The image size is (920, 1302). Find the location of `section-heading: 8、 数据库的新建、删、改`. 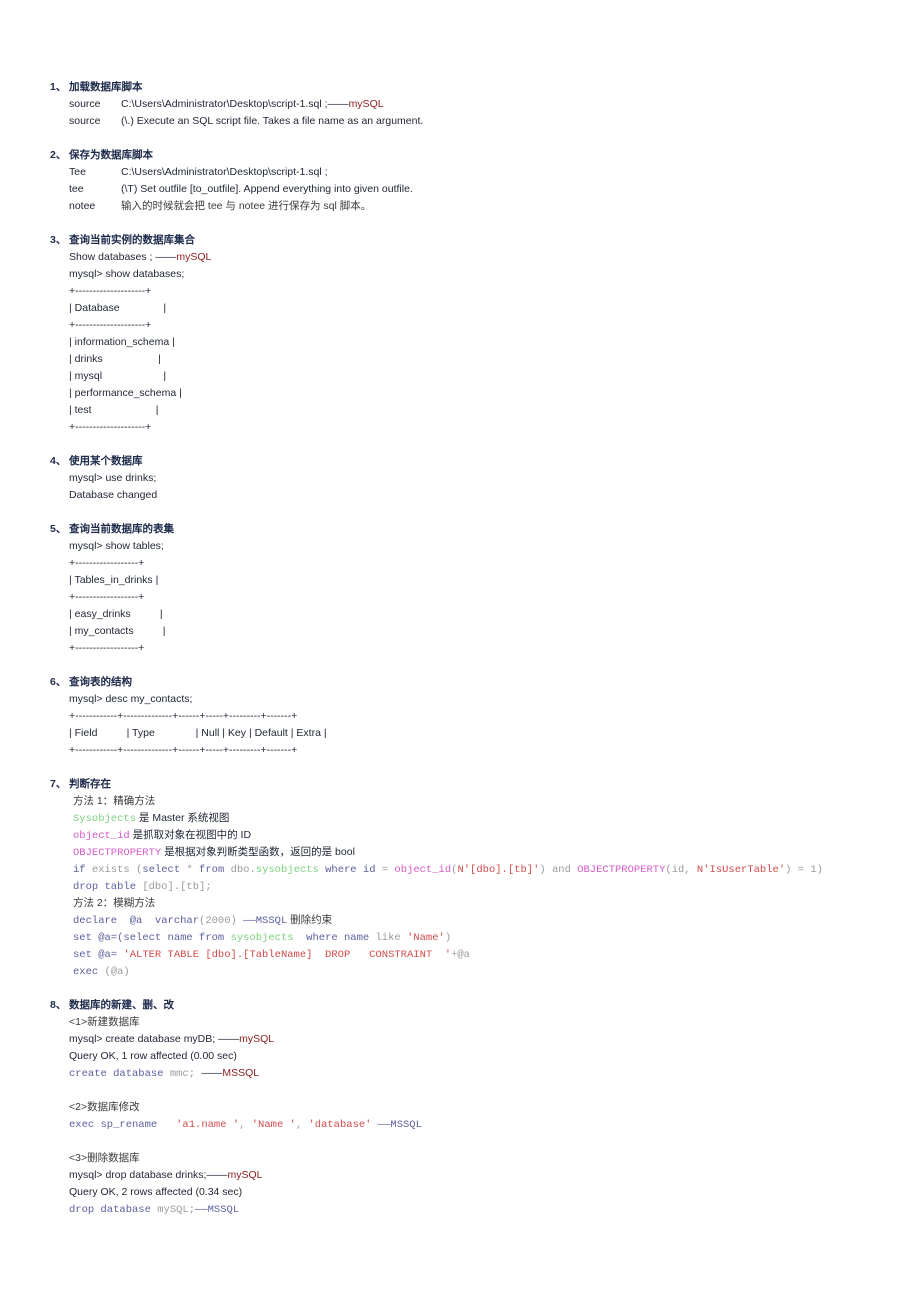

section-heading: 8、 数据库的新建、删、改 is located at coordinates (436, 1005).